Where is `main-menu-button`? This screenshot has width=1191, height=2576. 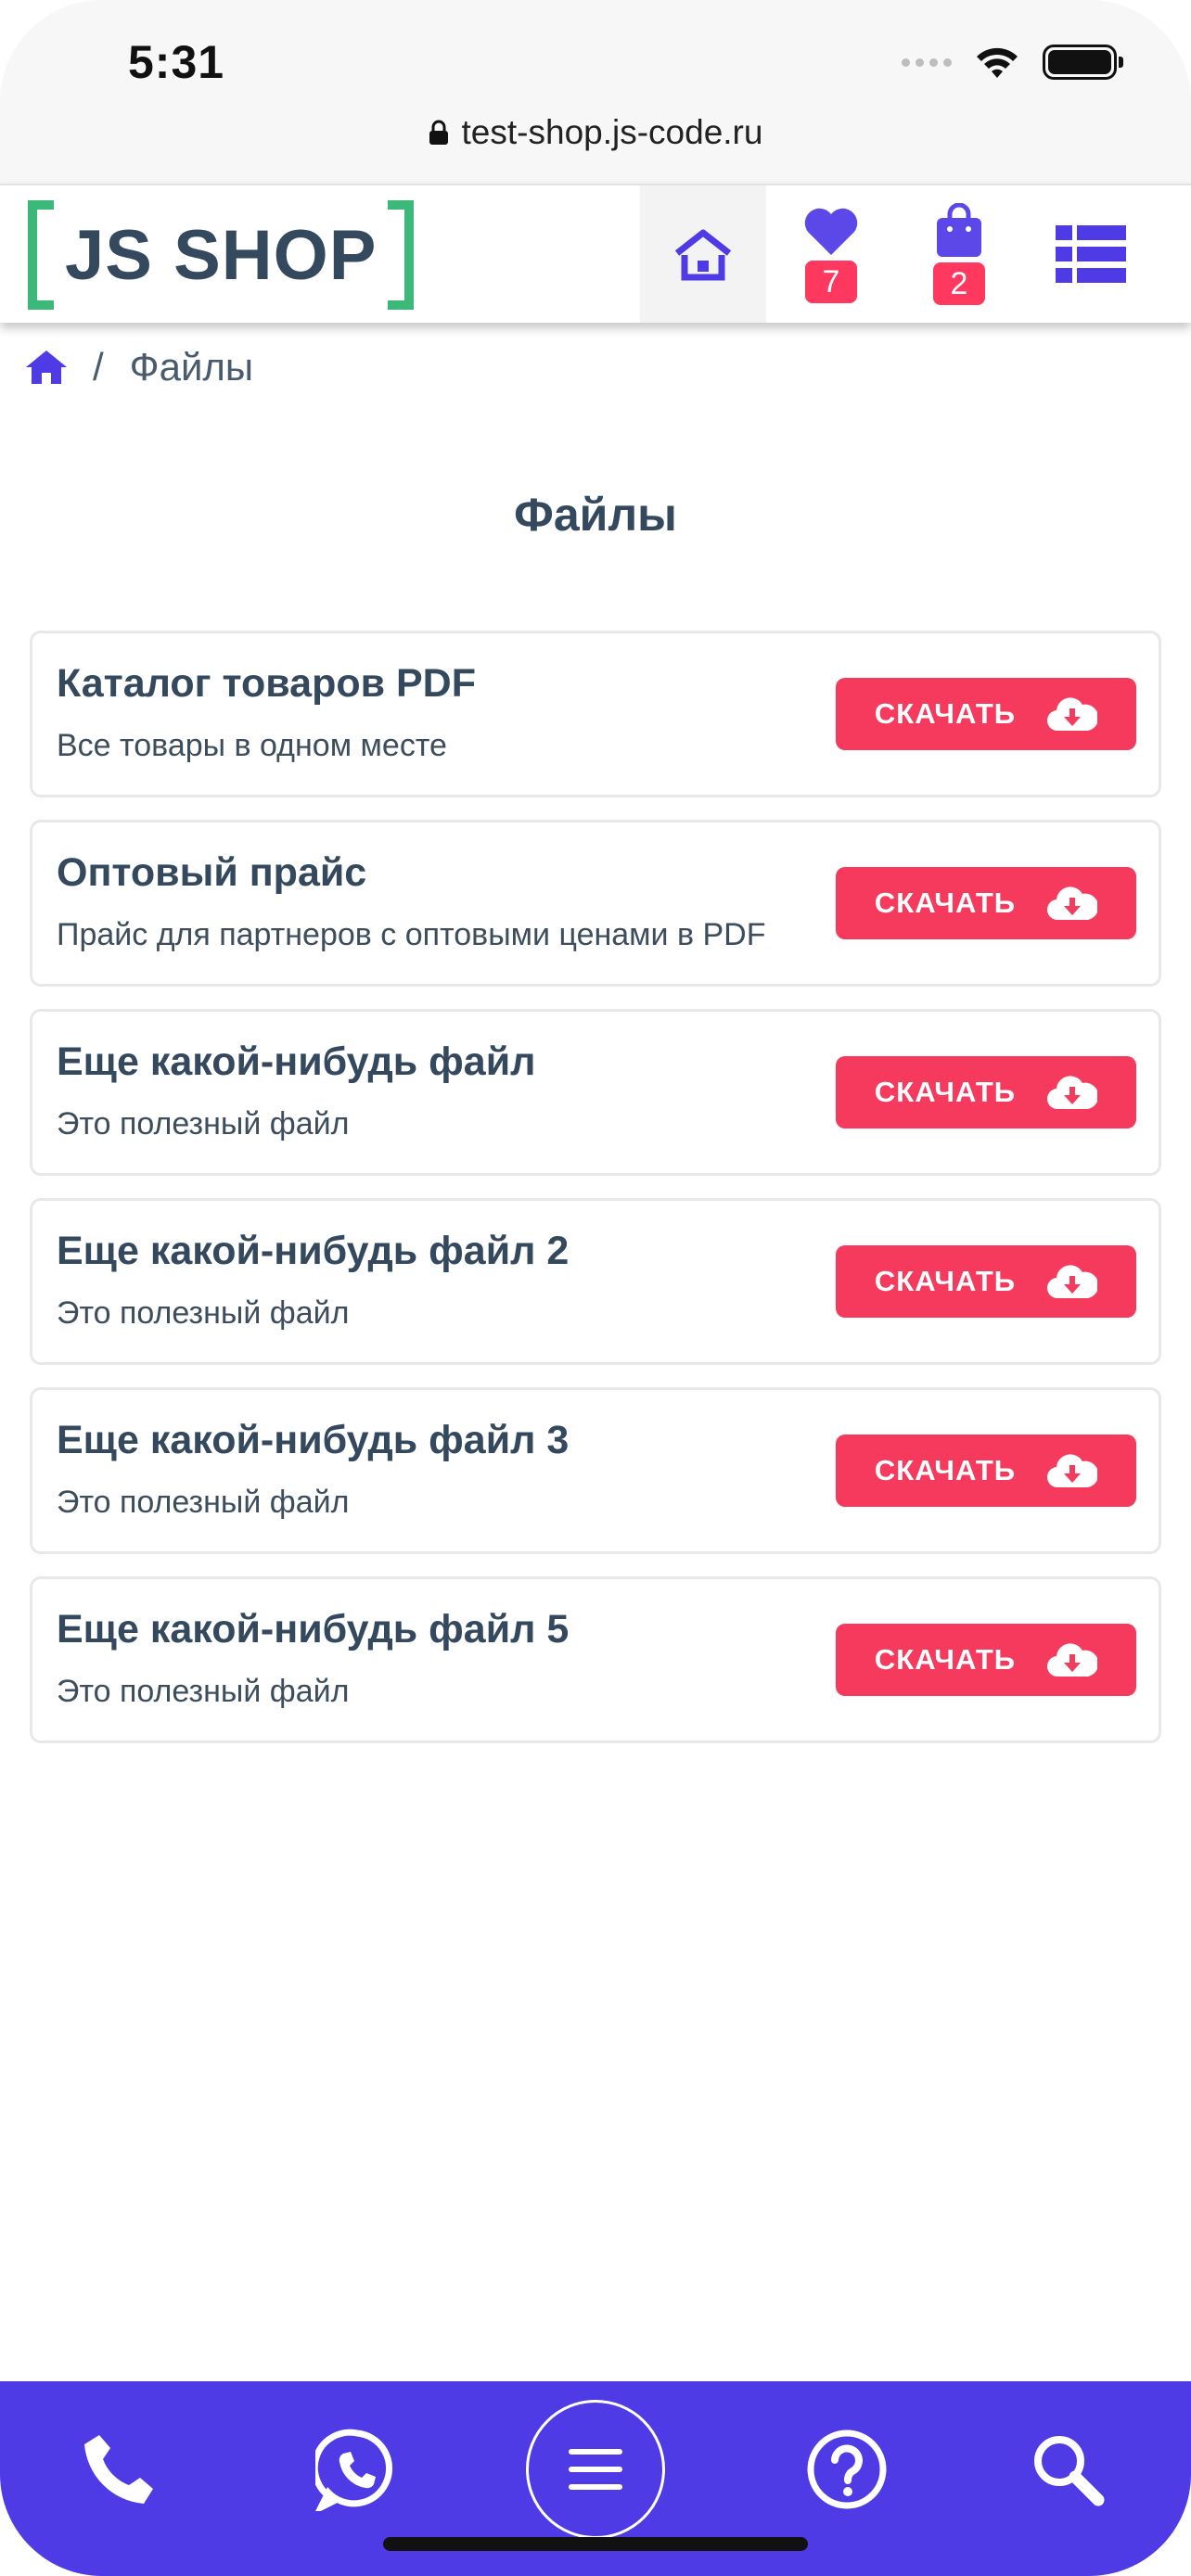
main-menu-button is located at coordinates (595, 2469).